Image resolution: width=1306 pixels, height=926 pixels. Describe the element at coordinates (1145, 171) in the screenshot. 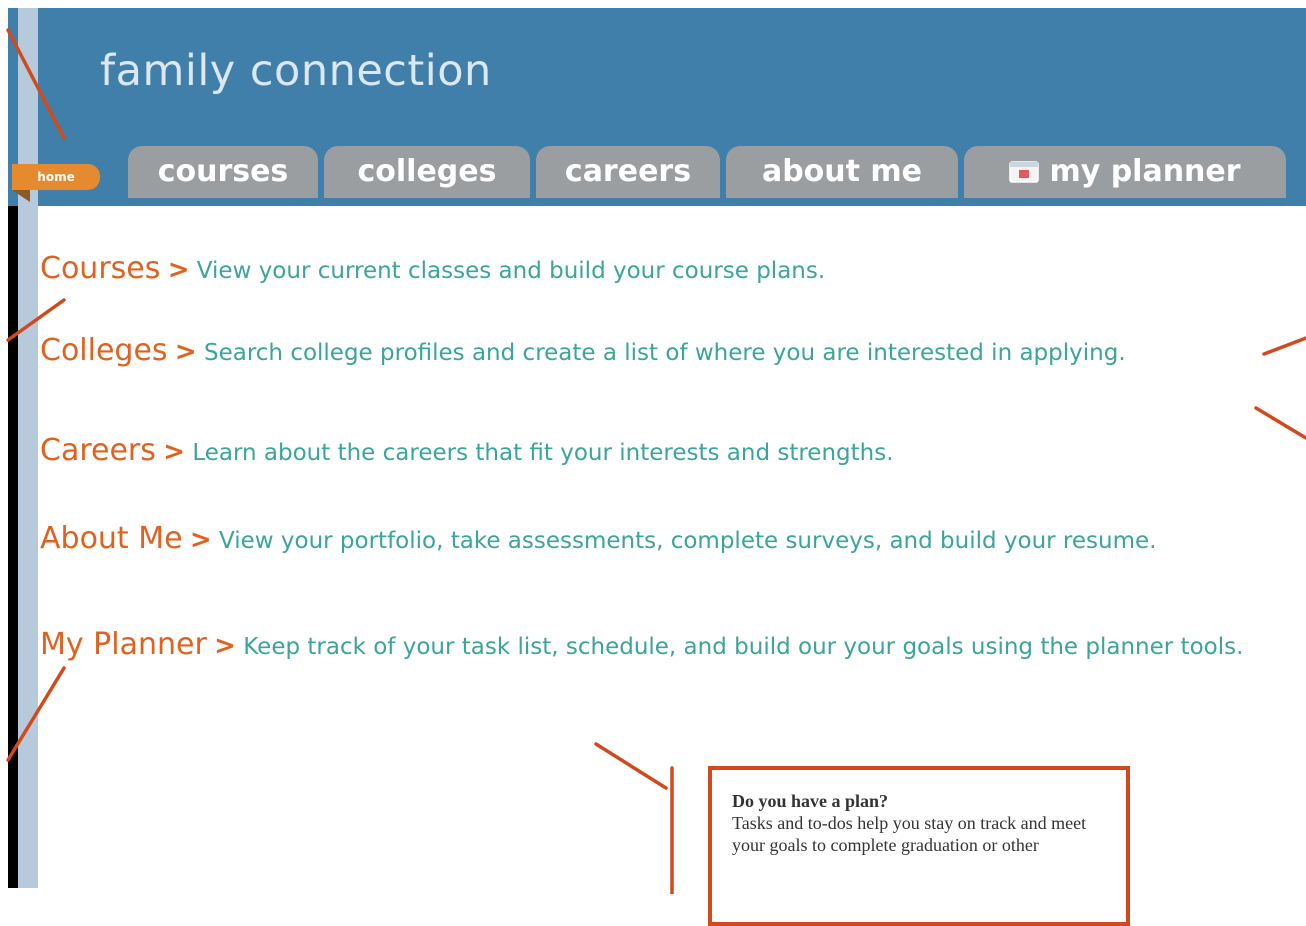

I see `tab-my-planner-label: my planner` at that location.